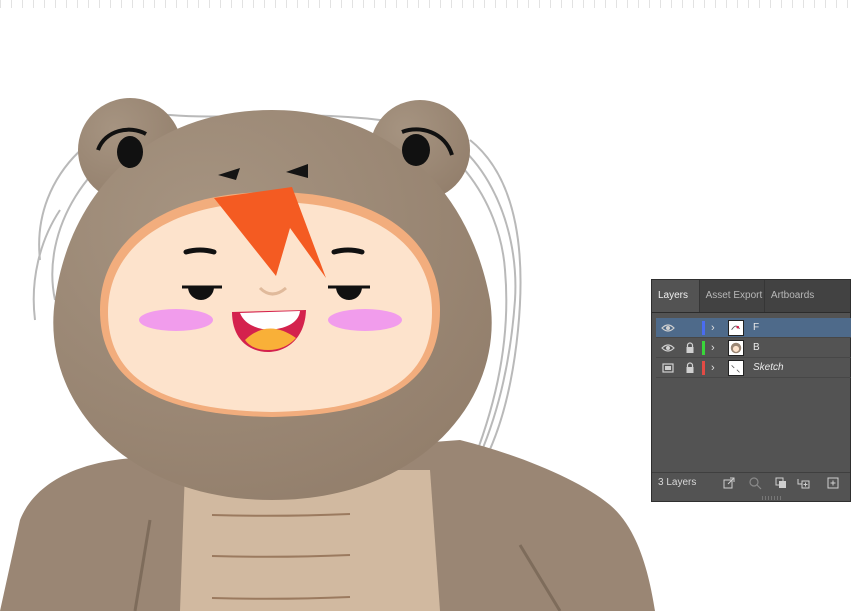 Image resolution: width=851 pixels, height=611 pixels. I want to click on layer-row-sketch: › Sketch, so click(753, 368).